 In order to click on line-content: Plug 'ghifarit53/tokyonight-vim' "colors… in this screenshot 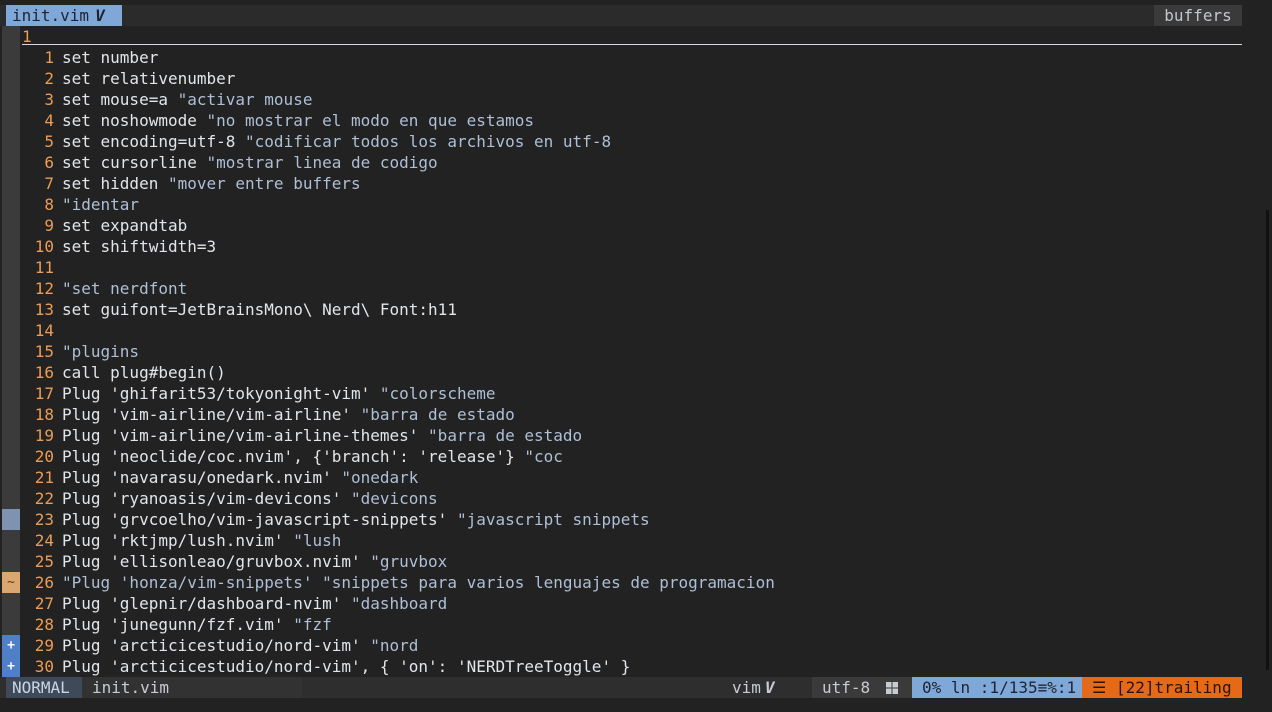, I will do `click(278, 393)`.